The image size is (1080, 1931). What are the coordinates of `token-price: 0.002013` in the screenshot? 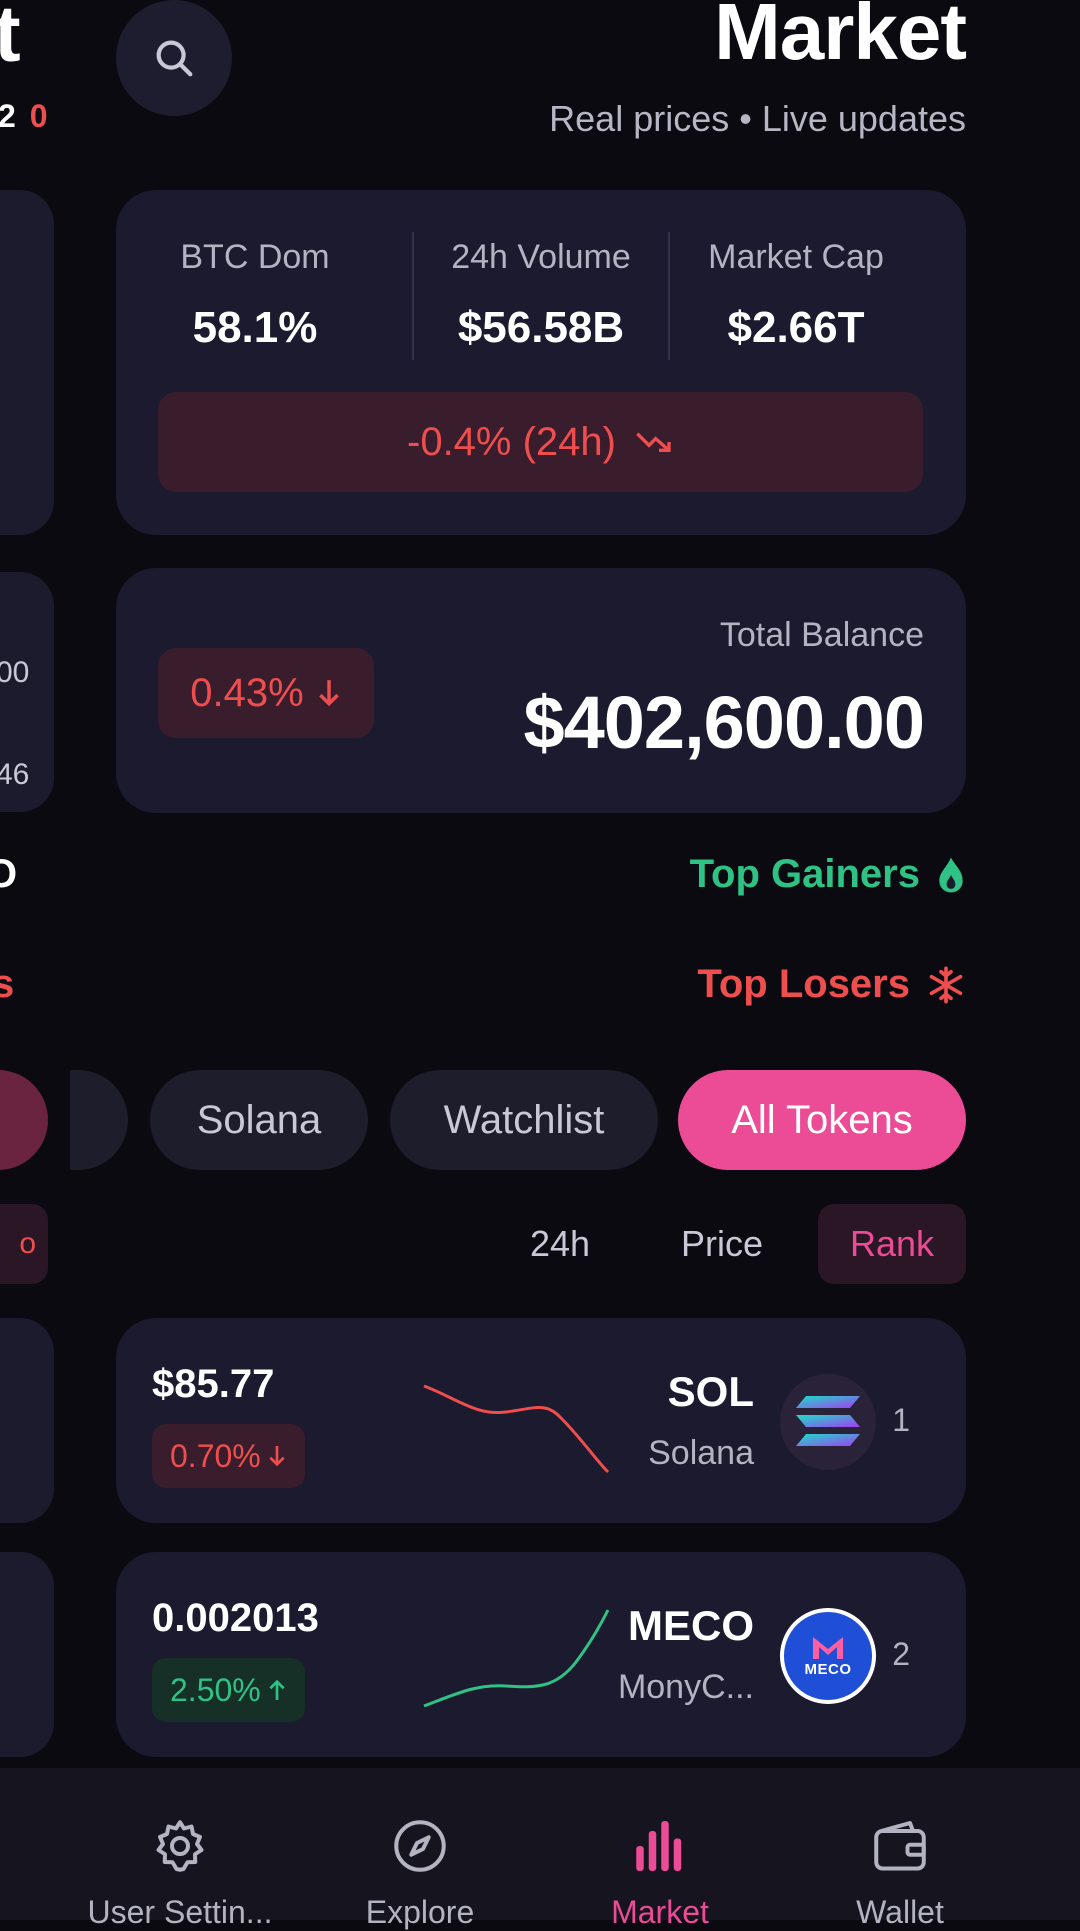 It's located at (235, 1618).